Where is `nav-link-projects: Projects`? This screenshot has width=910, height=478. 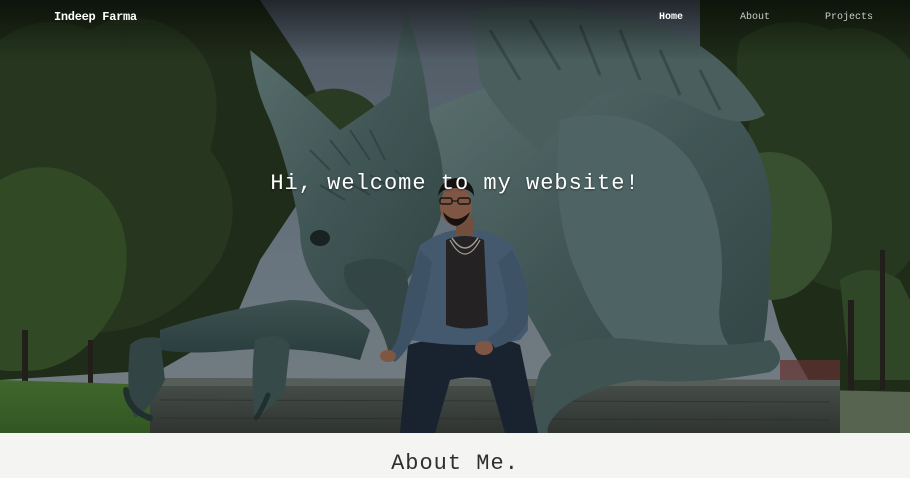 nav-link-projects: Projects is located at coordinates (849, 17).